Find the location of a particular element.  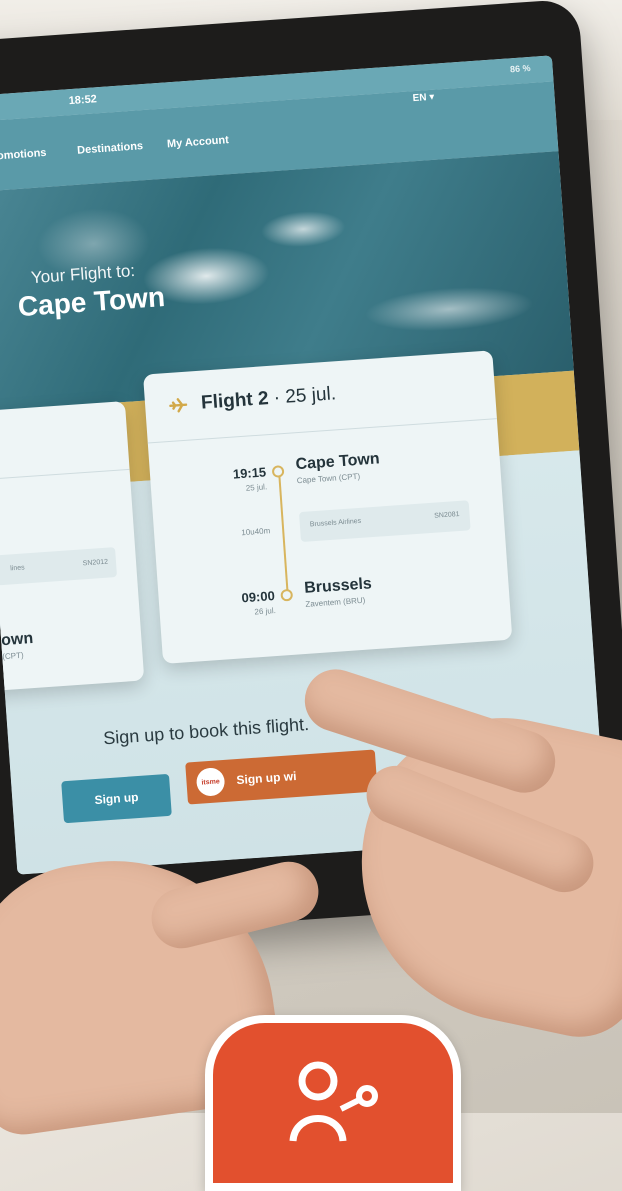

card-title: Flight 2 · 25 jul. is located at coordinates (268, 398).